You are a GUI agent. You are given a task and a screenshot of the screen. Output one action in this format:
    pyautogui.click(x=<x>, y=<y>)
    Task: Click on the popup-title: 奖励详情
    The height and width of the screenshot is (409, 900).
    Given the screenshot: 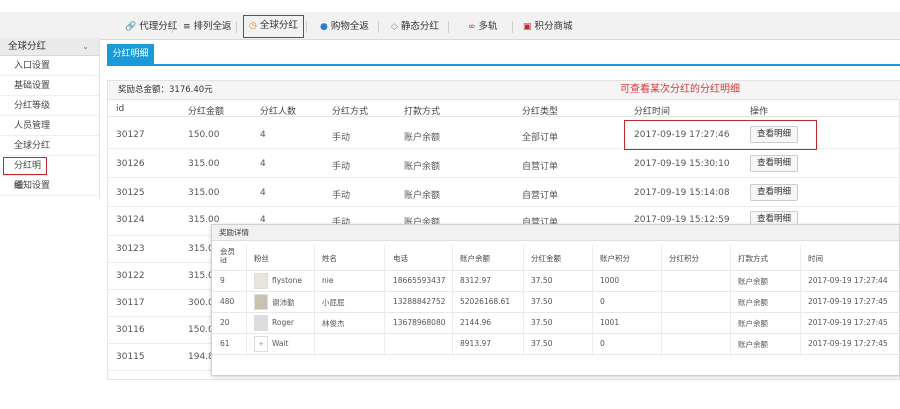 What is the action you would take?
    pyautogui.click(x=555, y=233)
    